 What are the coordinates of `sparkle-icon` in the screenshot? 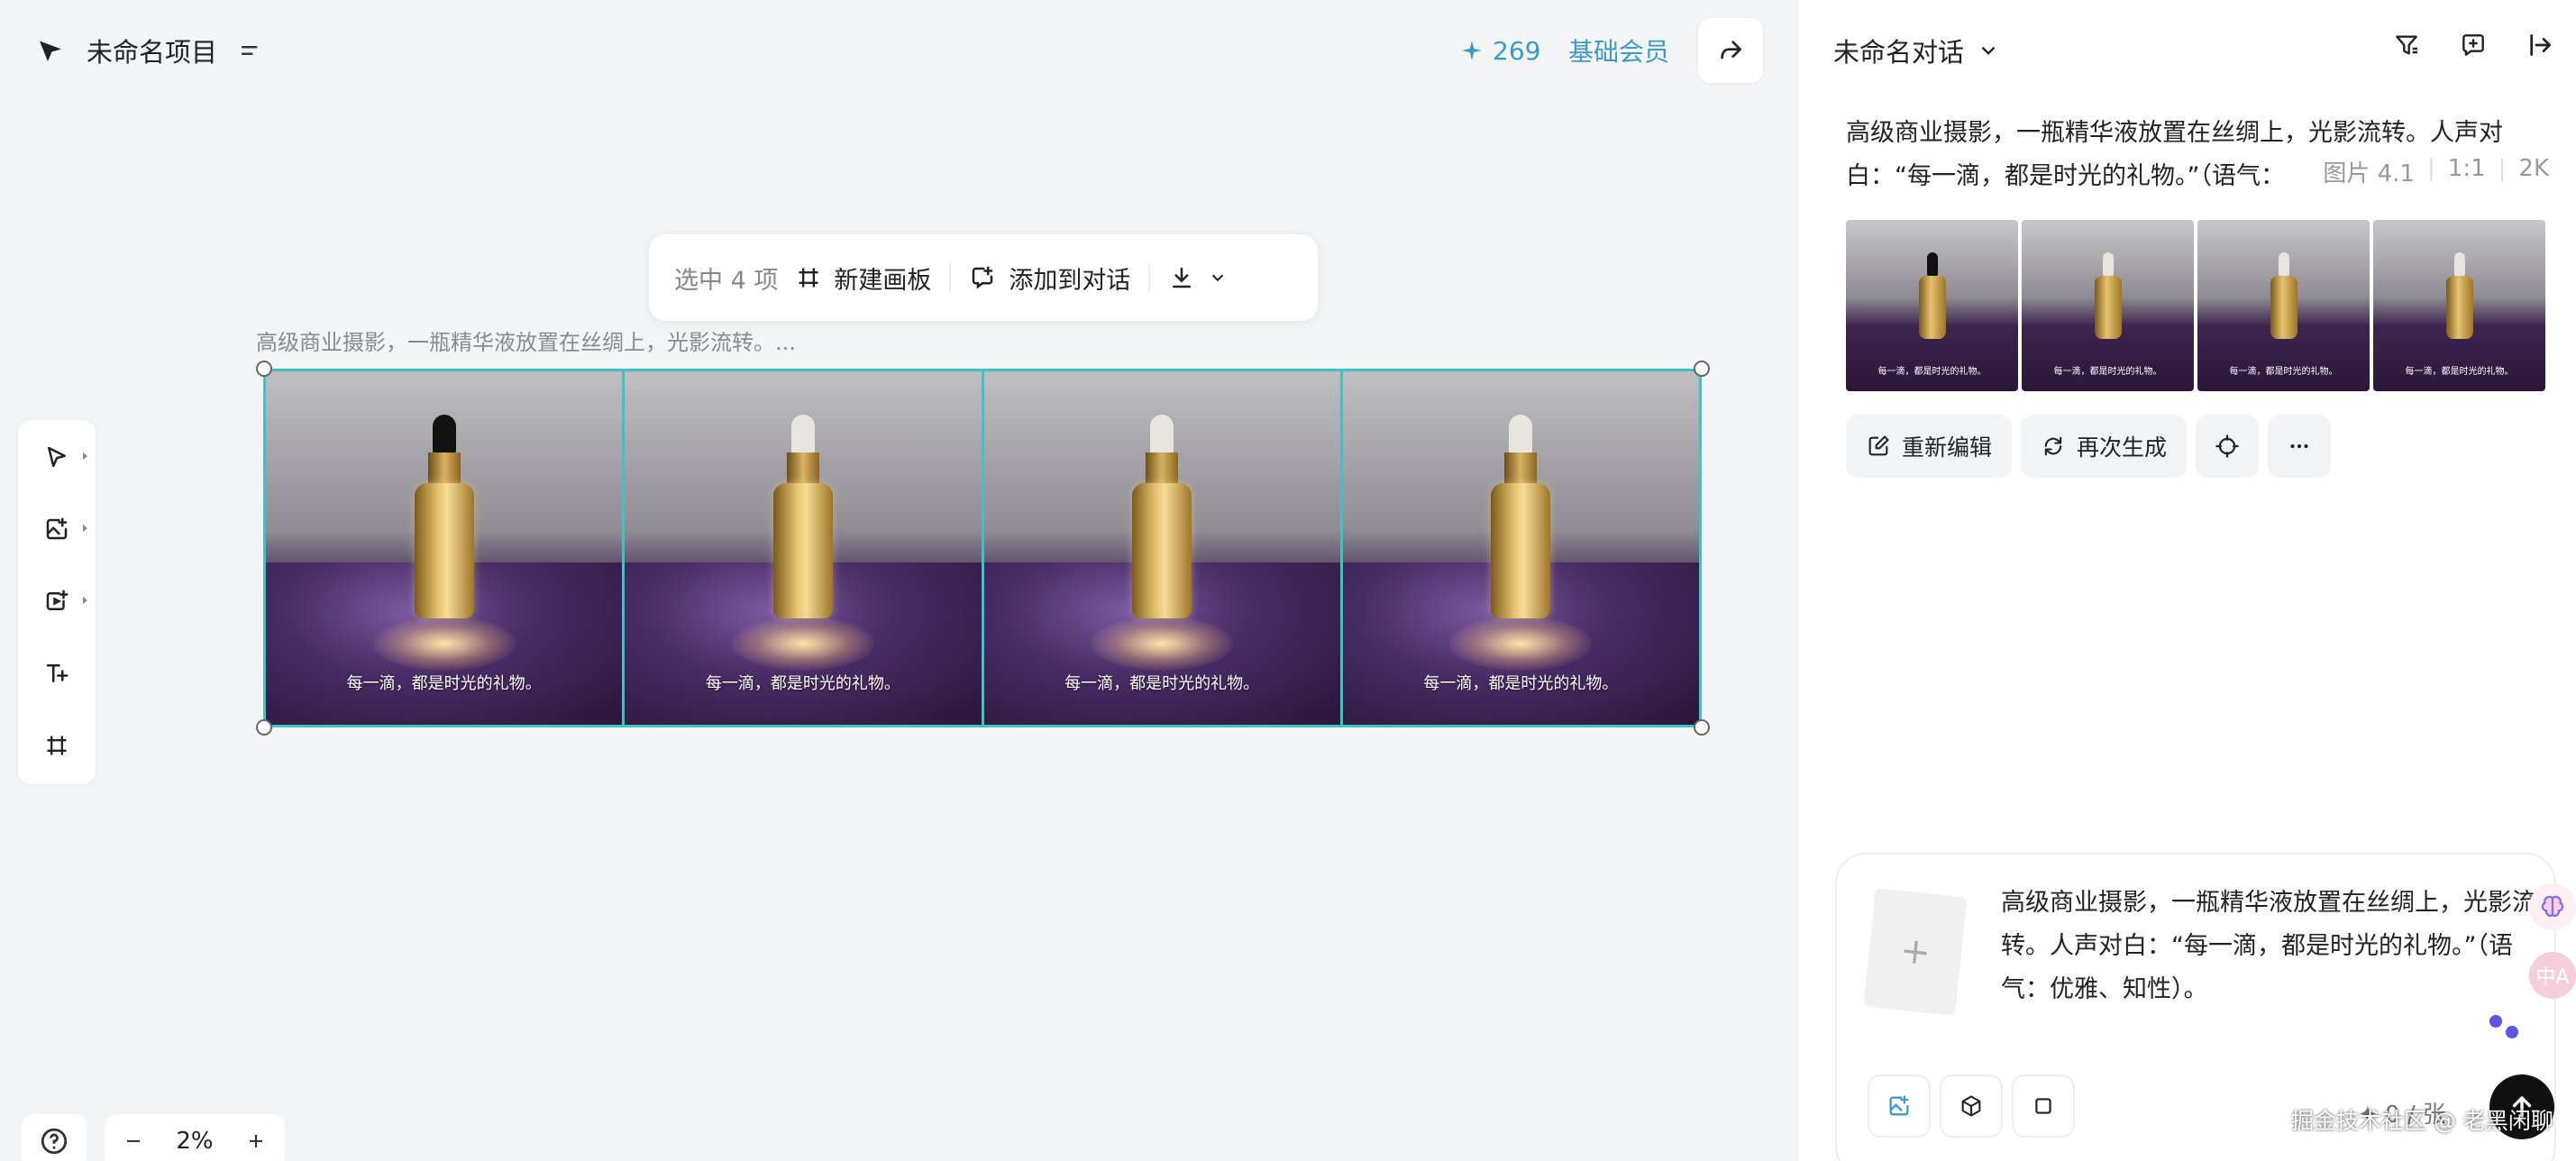 It's located at (1472, 50).